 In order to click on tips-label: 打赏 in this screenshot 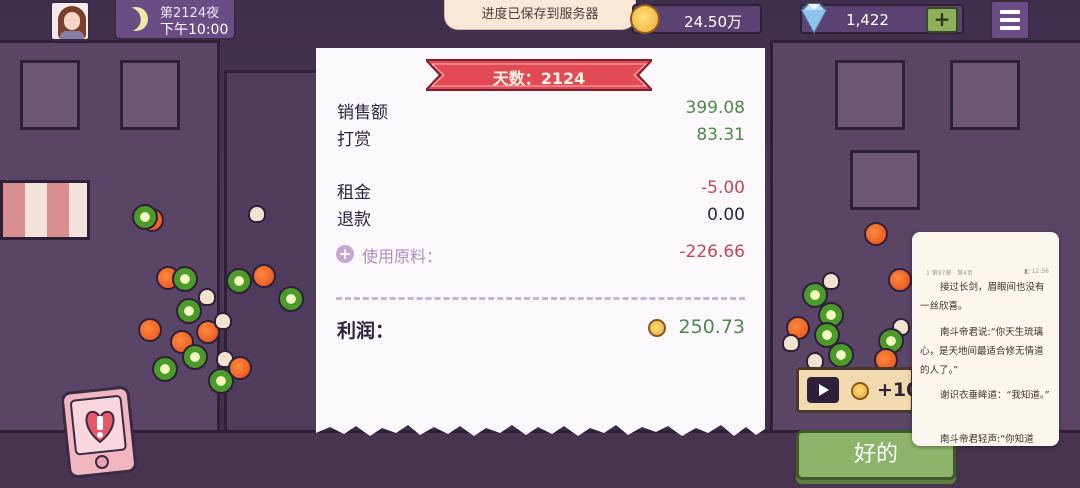, I will do `click(354, 140)`.